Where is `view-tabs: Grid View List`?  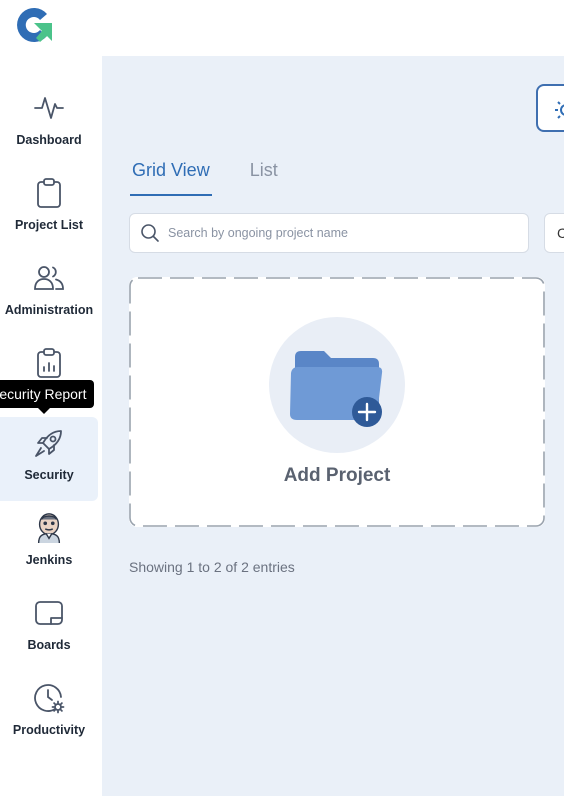 view-tabs: Grid View List is located at coordinates (223, 176).